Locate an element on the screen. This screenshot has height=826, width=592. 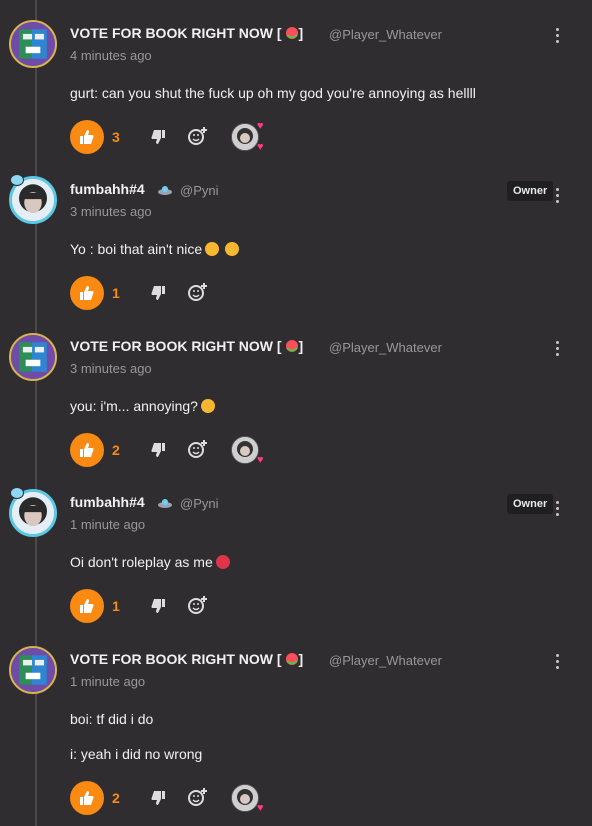
comment-text: Oi don't roleplay as me is located at coordinates (150, 562).